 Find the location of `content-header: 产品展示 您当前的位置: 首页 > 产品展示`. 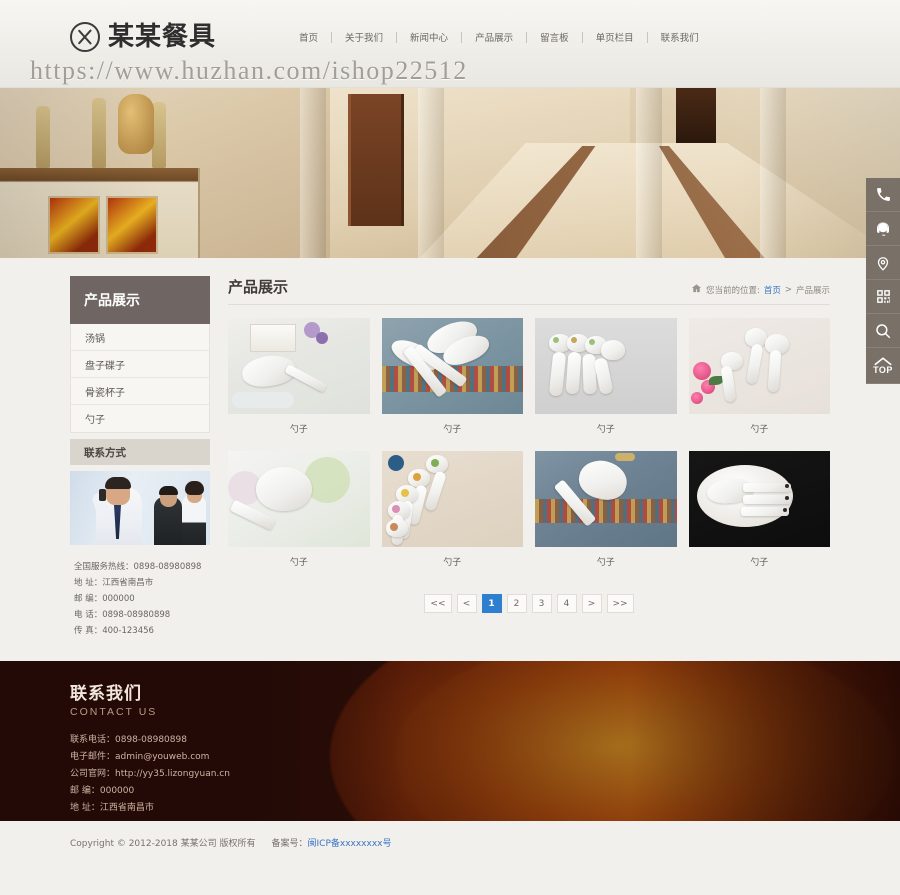

content-header: 产品展示 您当前的位置: 首页 > 产品展示 is located at coordinates (529, 290).